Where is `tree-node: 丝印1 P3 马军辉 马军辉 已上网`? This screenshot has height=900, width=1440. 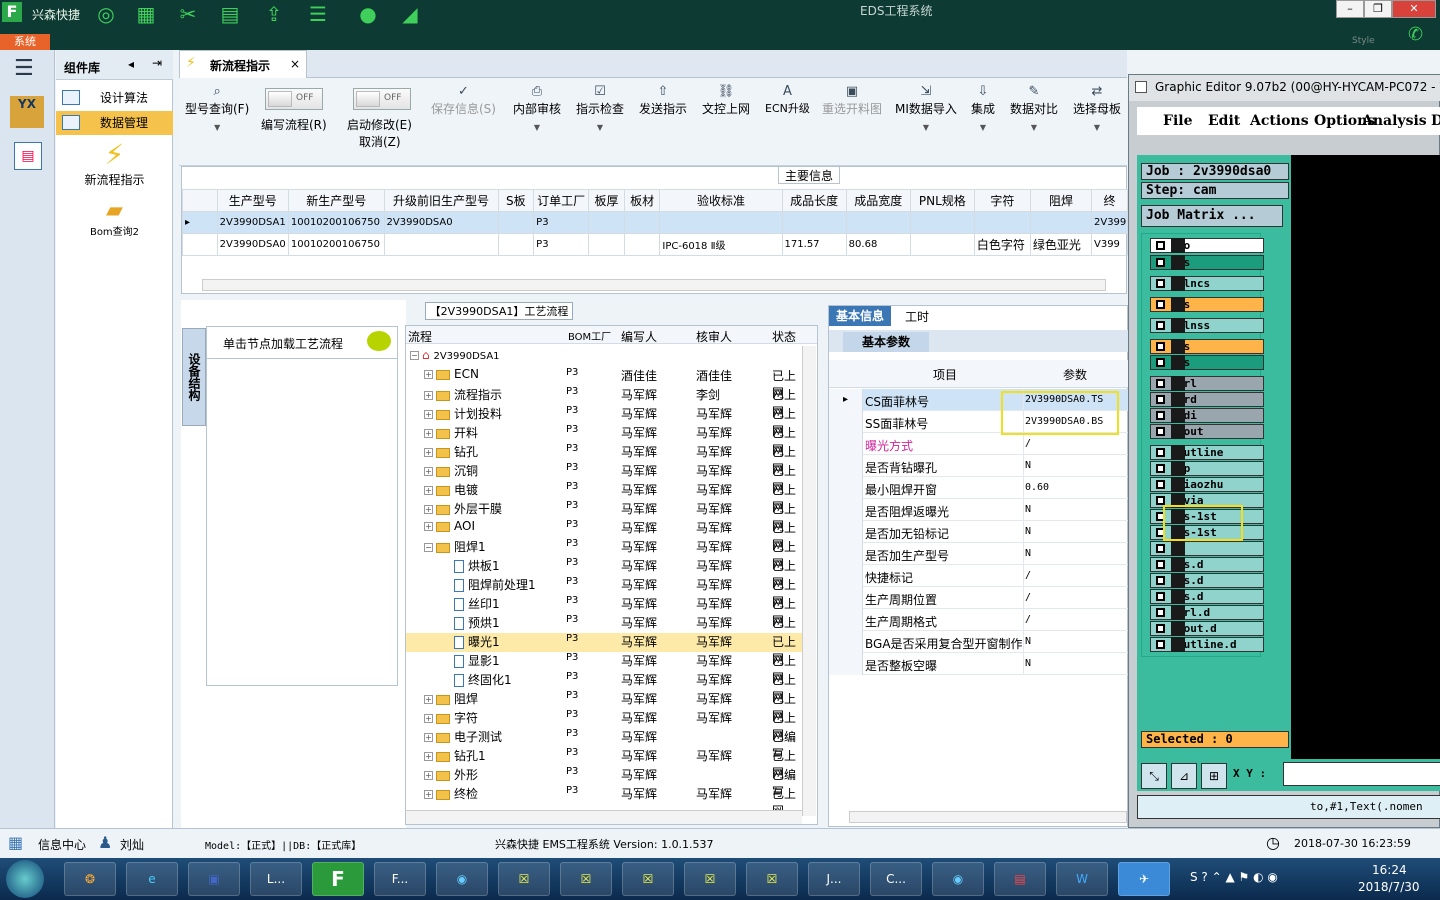 tree-node: 丝印1 P3 马军辉 马军辉 已上网 is located at coordinates (606, 611).